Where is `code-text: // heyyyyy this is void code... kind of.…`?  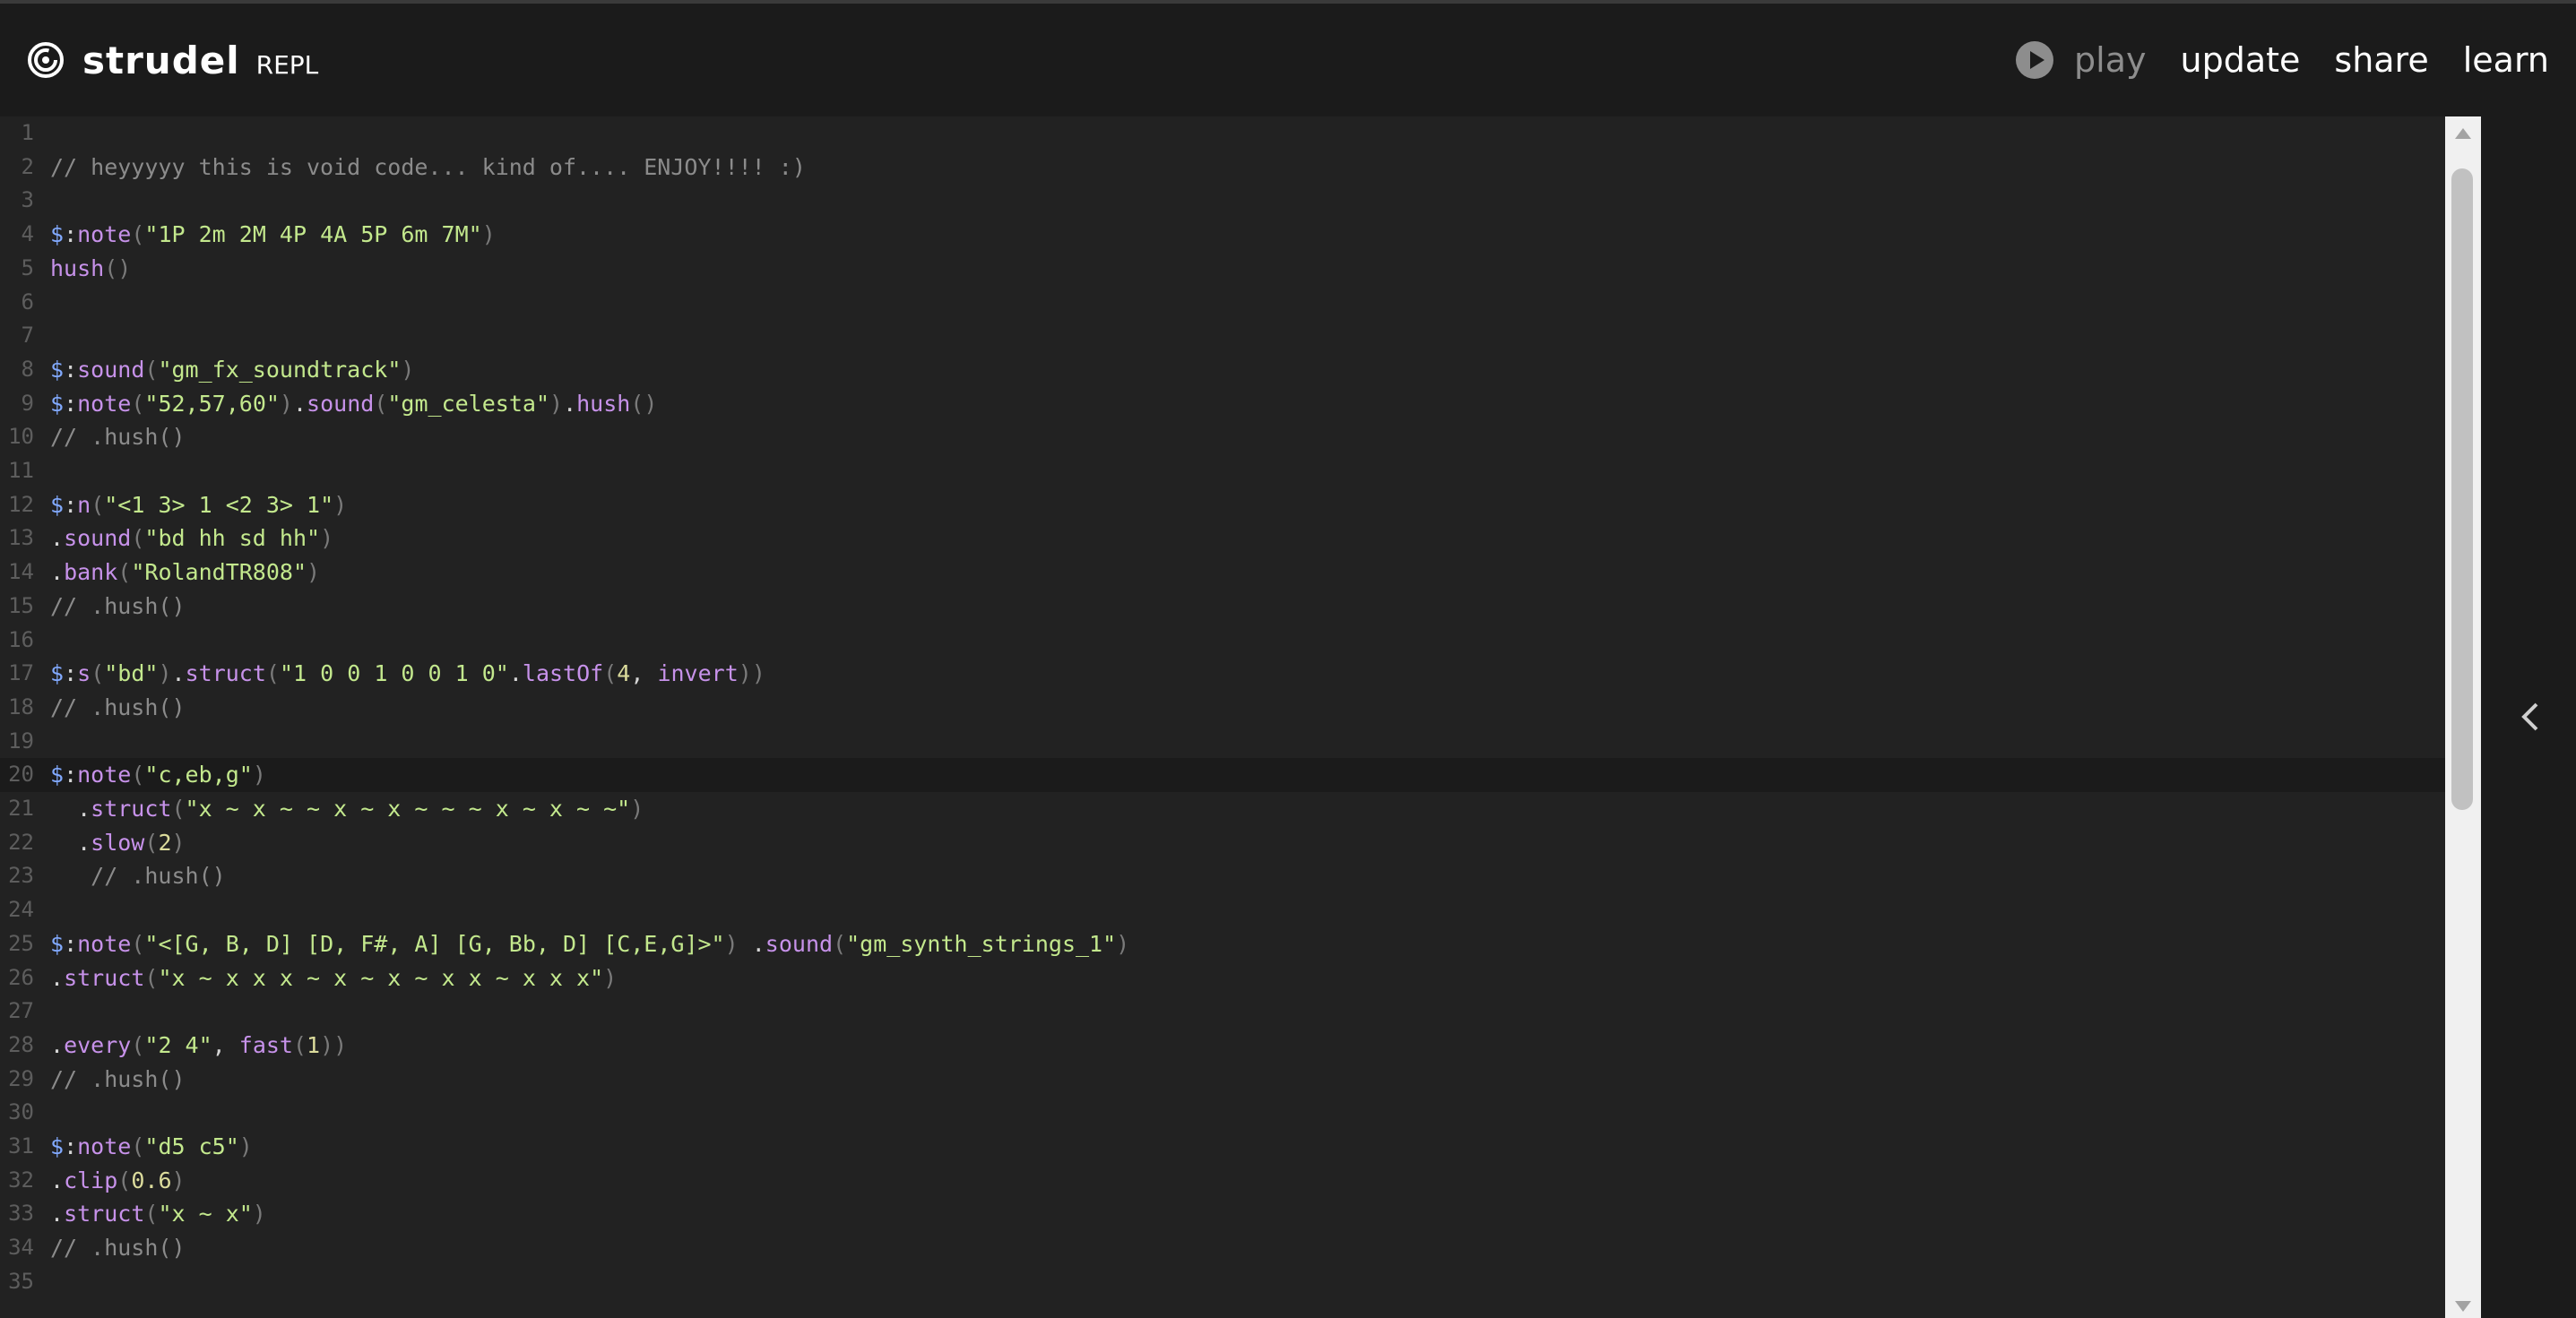 code-text: // heyyyyy this is void code... kind of.… is located at coordinates (428, 168).